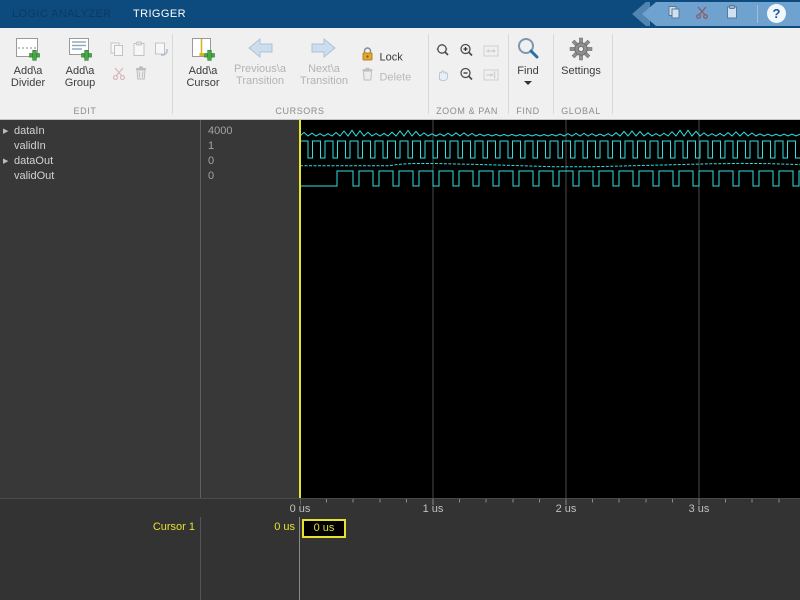 The width and height of the screenshot is (800, 600). Describe the element at coordinates (324, 48) in the screenshot. I see `next-transition-icon` at that location.